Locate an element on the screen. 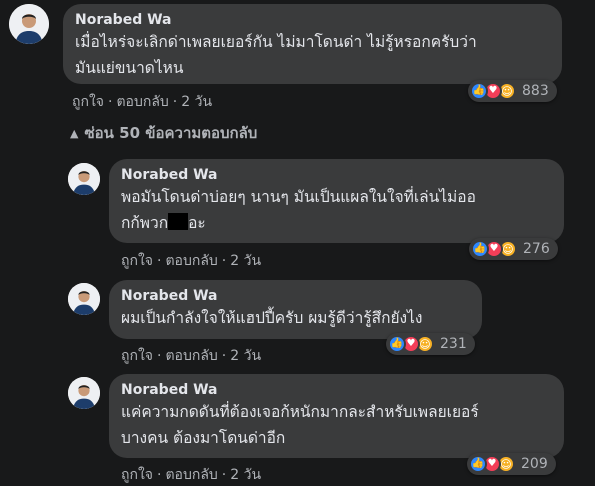  reaction-summary: 👍 ♥ ☺ 276 is located at coordinates (513, 249).